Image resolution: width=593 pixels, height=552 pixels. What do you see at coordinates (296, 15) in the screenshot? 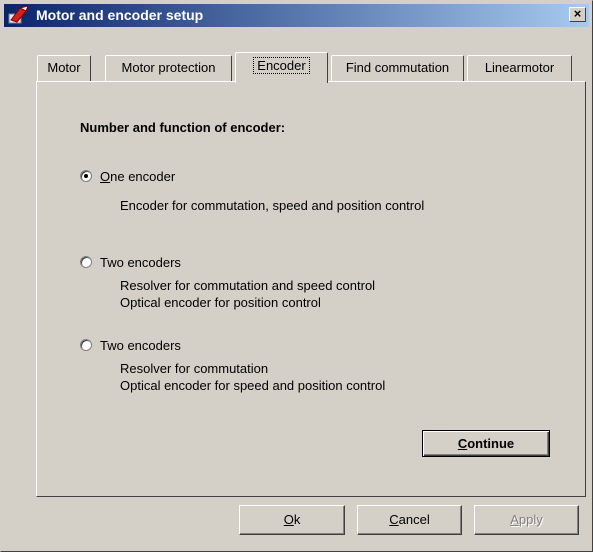
I see `title-bar: Motor and encoder setup ×` at bounding box center [296, 15].